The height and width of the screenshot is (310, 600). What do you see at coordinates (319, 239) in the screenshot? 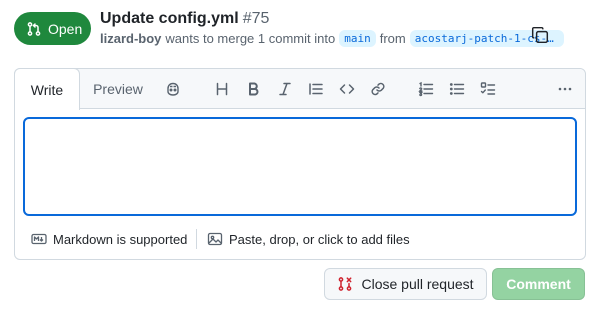
I see `attach-label: Paste, drop, or click to add files` at bounding box center [319, 239].